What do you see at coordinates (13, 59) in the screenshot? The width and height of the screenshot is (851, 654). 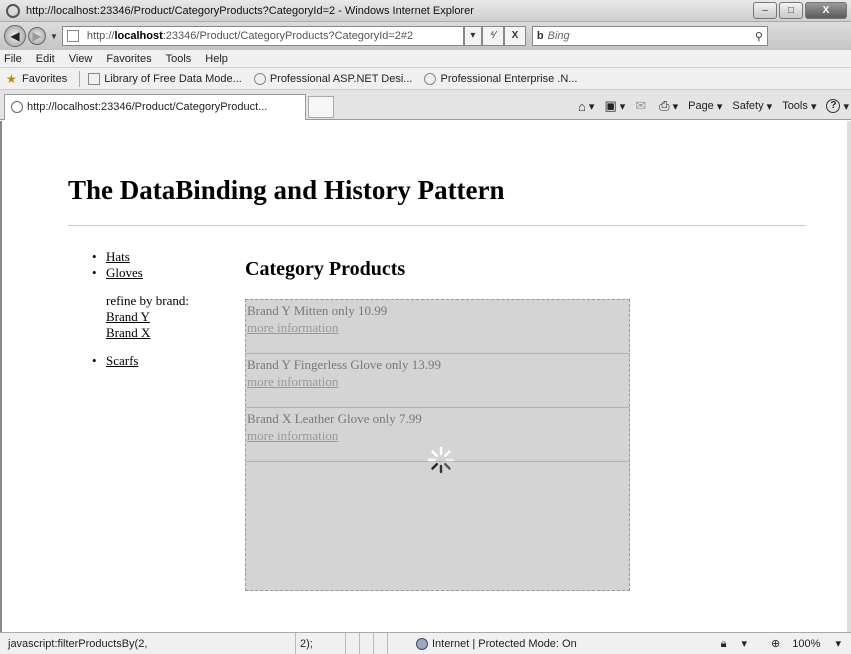 I see `menu-file: File` at bounding box center [13, 59].